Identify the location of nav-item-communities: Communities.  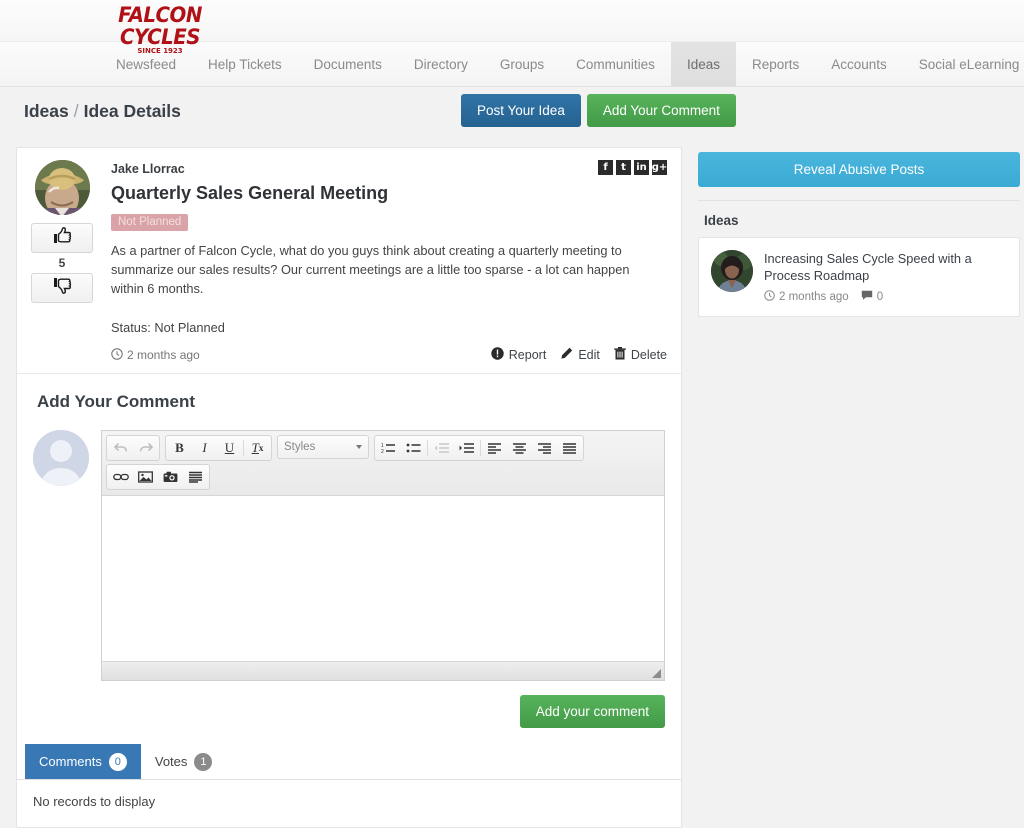
(615, 64).